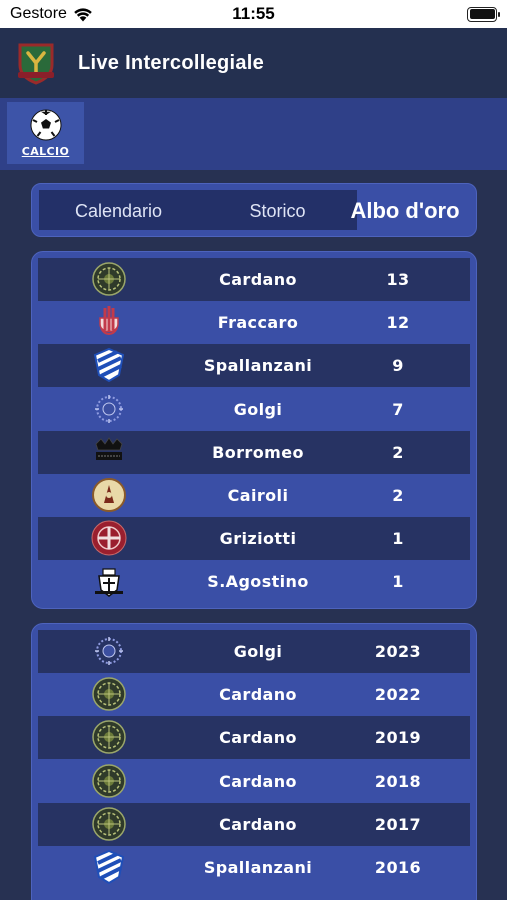 The height and width of the screenshot is (900, 507). I want to click on winner-year: 2018, so click(398, 781).